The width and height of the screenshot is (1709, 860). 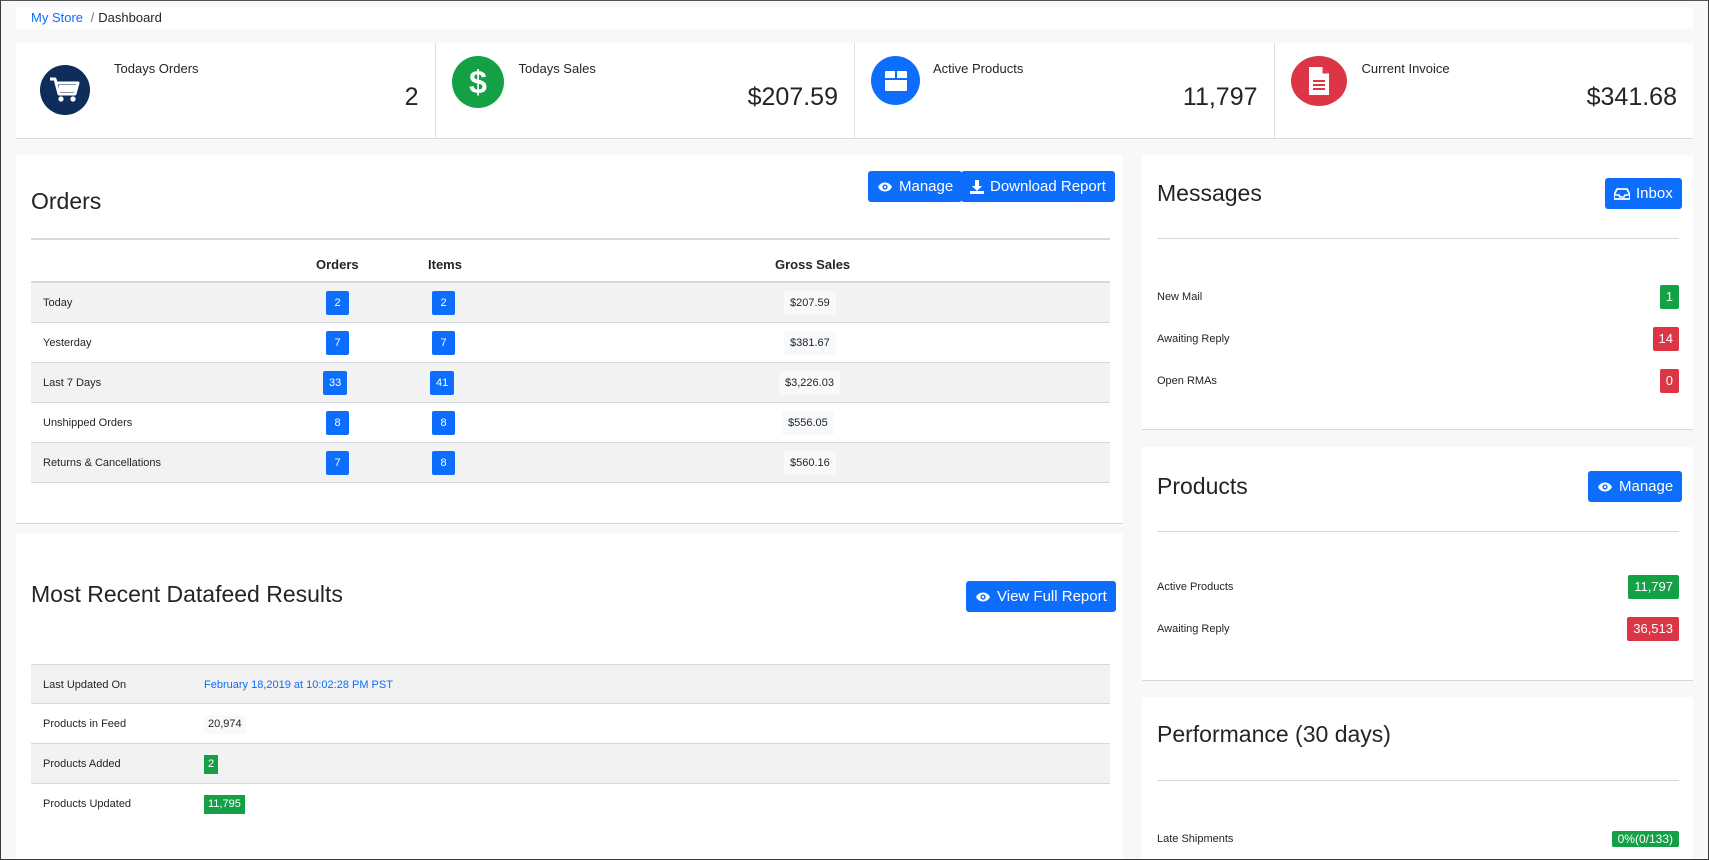 I want to click on orders-count: 8, so click(x=337, y=423).